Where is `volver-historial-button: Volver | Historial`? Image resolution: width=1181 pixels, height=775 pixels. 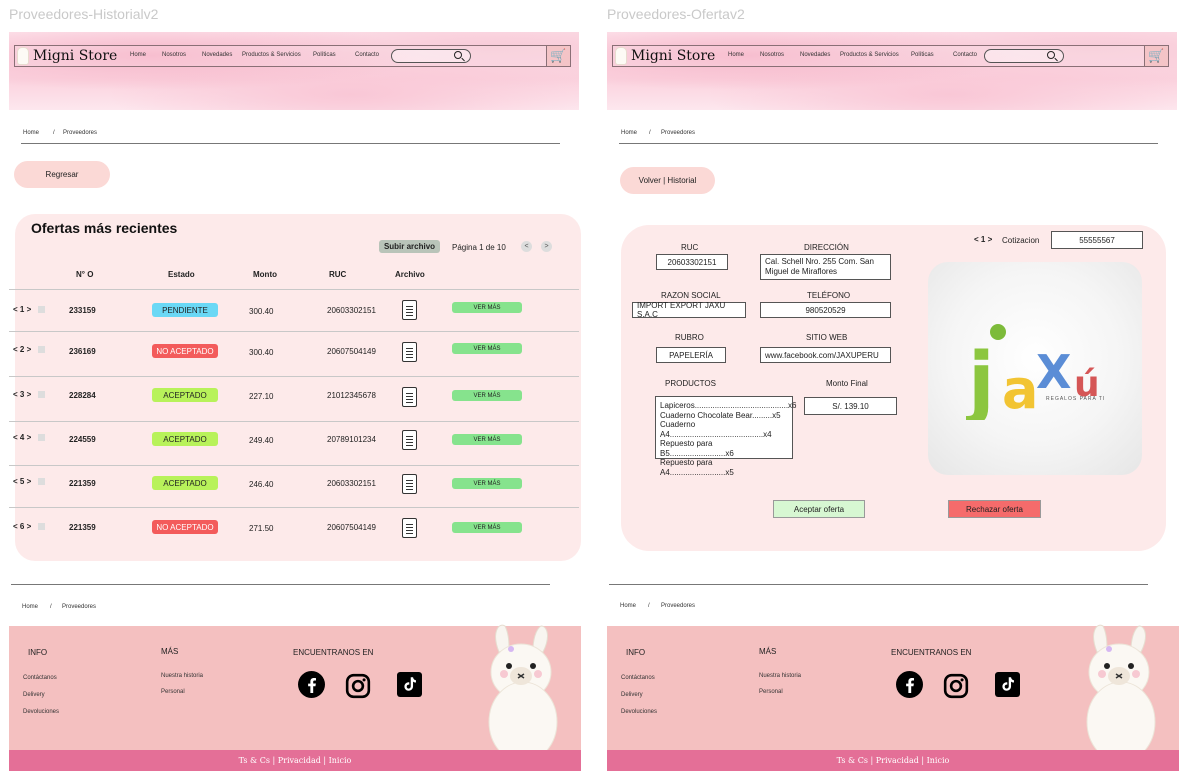 volver-historial-button: Volver | Historial is located at coordinates (667, 180).